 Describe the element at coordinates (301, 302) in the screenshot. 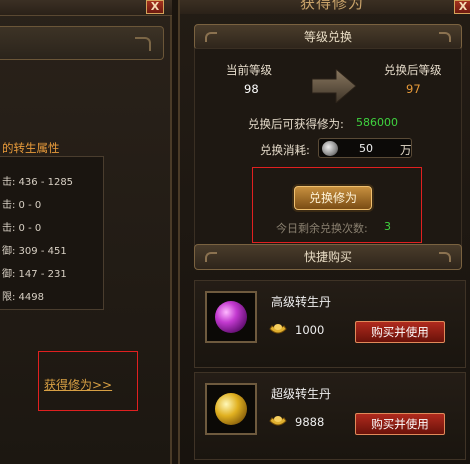

I see `item-name: 高级转生丹` at that location.